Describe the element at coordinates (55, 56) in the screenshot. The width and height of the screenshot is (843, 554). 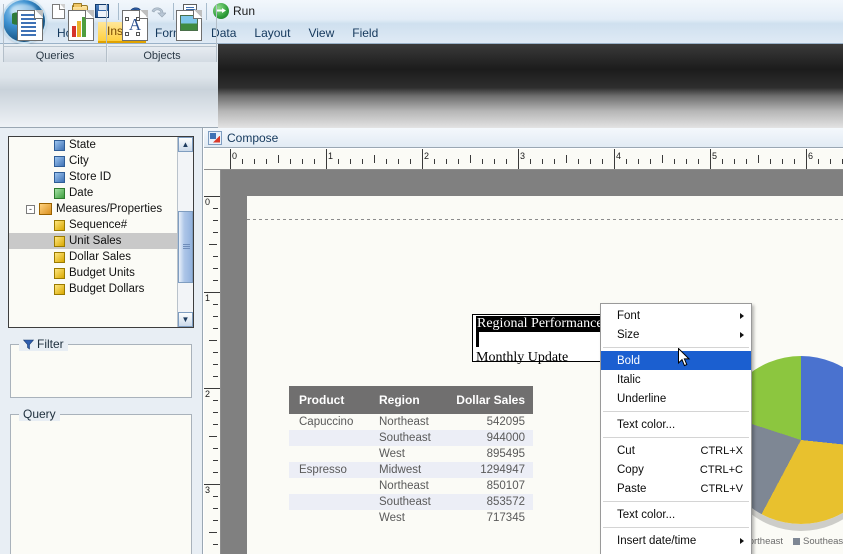
I see `ribbon-group-queries-label: Queries` at that location.